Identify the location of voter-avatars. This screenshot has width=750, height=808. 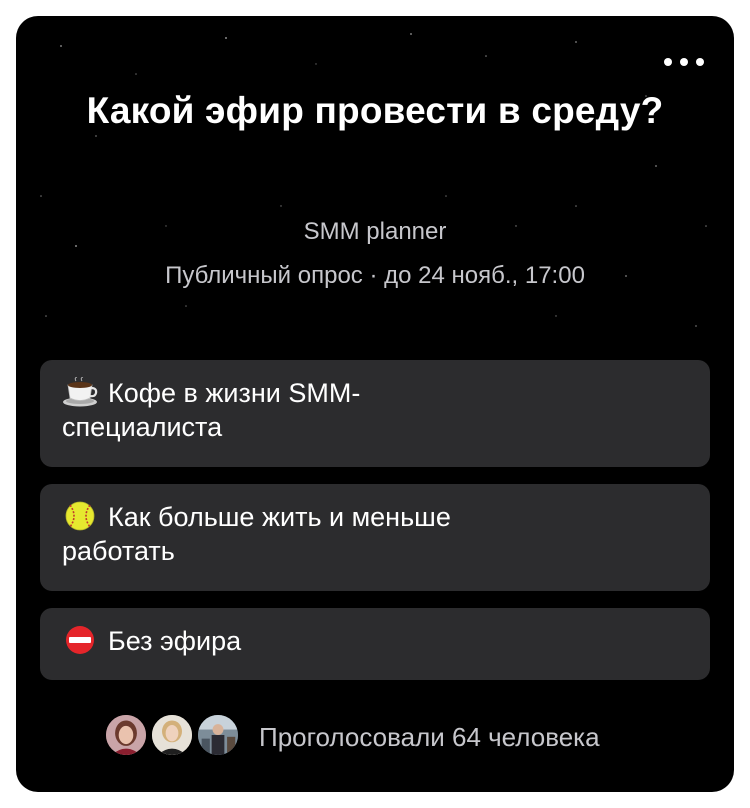
(179, 736).